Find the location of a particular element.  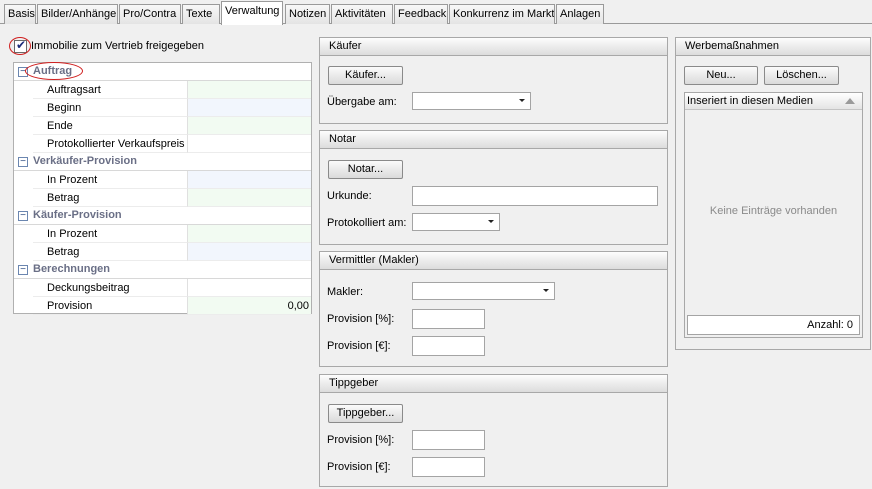

tippgeber-provision-pct-input is located at coordinates (448, 440).